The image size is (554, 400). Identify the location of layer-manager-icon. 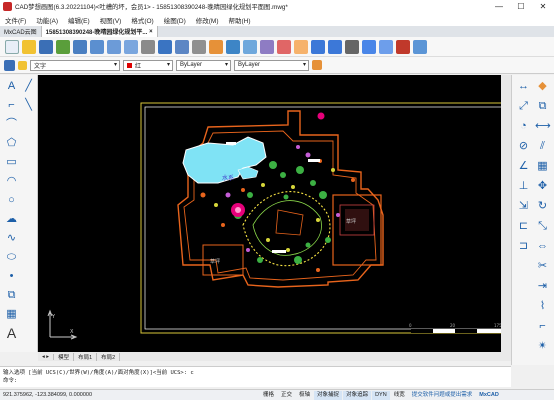
(233, 46).